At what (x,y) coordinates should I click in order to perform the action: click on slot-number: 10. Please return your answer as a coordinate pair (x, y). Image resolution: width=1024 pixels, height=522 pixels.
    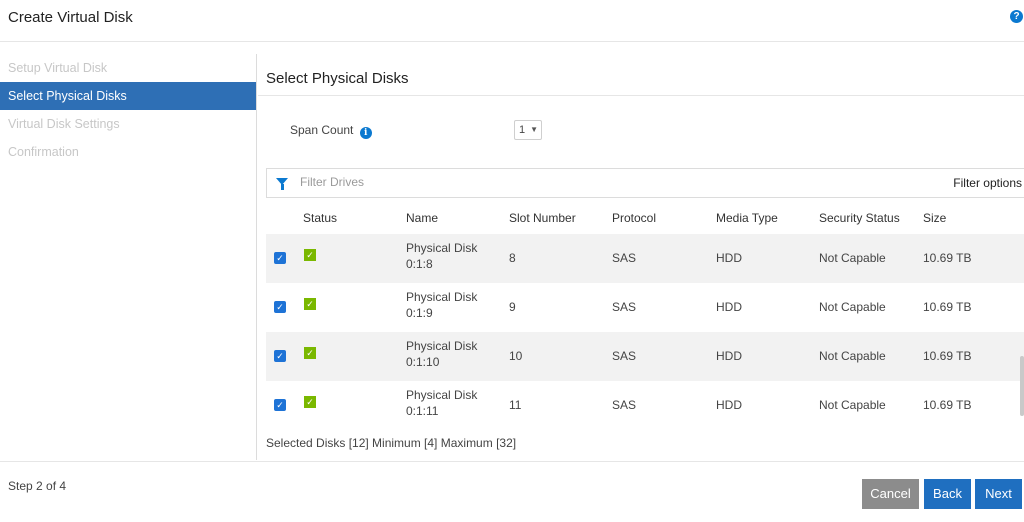
    Looking at the image, I should click on (516, 356).